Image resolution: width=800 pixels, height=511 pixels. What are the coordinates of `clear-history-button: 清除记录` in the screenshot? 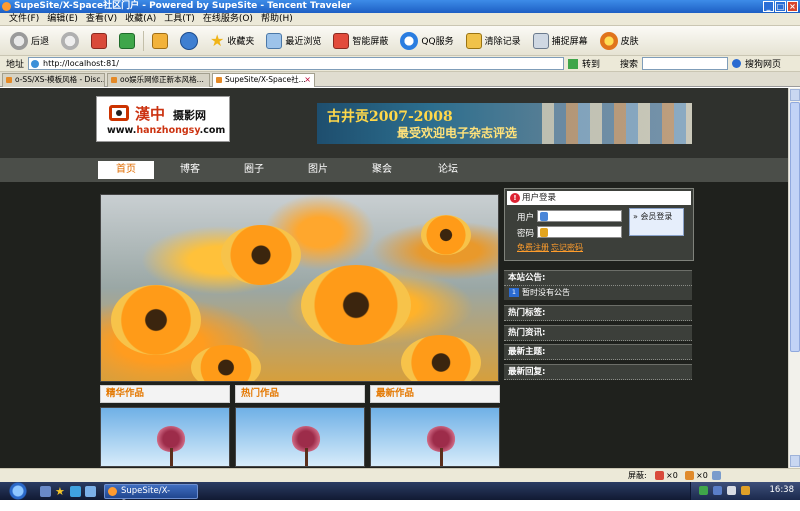 It's located at (493, 41).